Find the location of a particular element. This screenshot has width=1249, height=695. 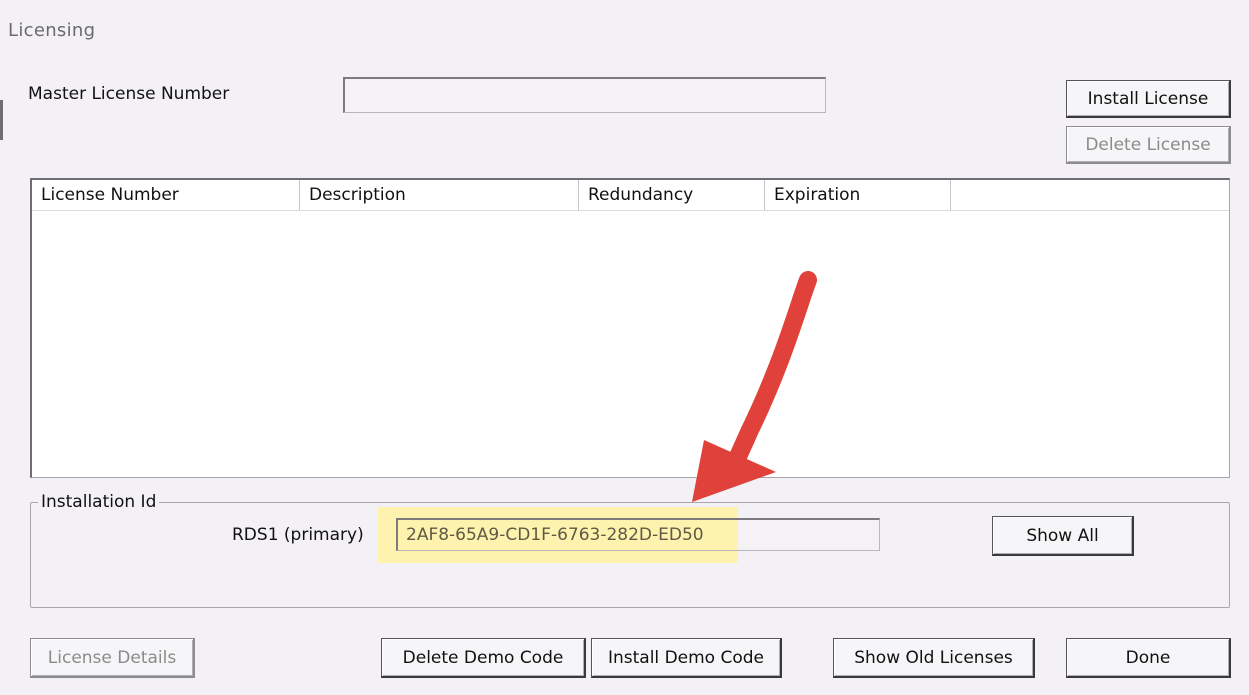

column-extra is located at coordinates (1090, 195).